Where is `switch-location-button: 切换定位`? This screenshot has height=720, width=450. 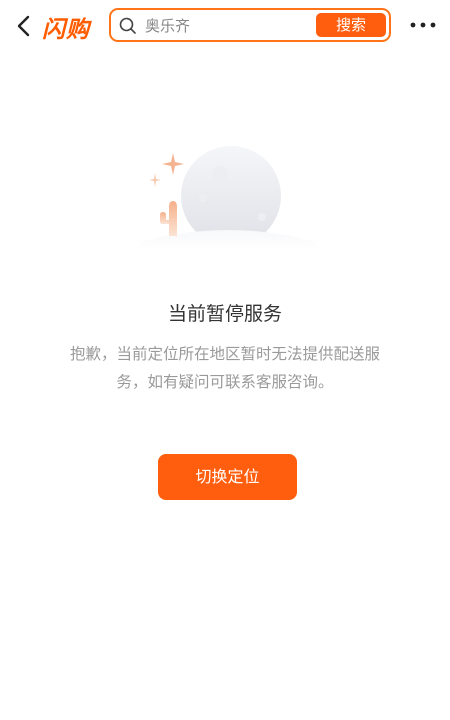
switch-location-button: 切换定位 is located at coordinates (227, 477).